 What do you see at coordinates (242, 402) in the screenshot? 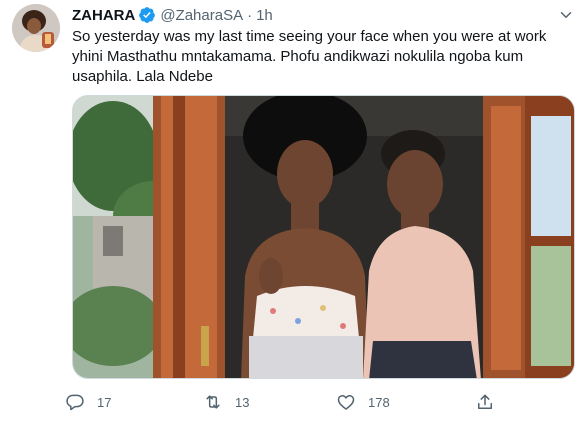
I see `retweet-count: 13` at bounding box center [242, 402].